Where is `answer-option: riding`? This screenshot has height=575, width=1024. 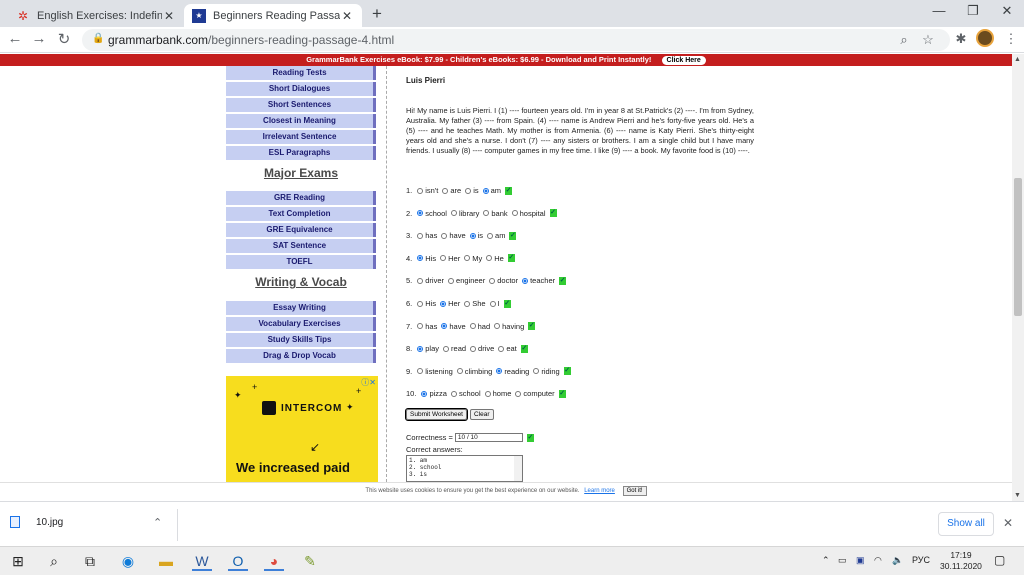
answer-option: riding is located at coordinates (546, 371).